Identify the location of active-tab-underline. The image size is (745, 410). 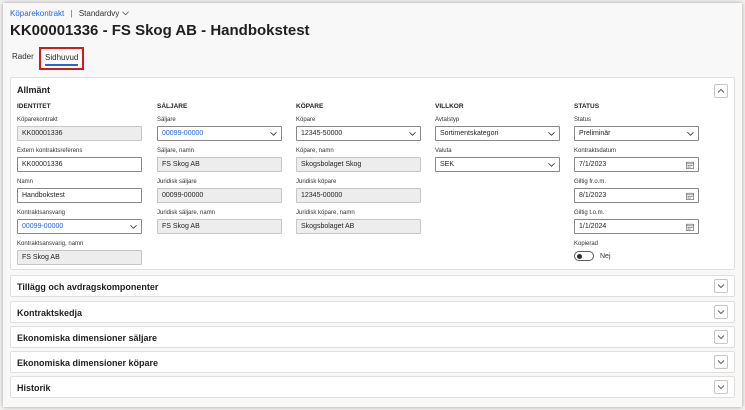
(62, 65).